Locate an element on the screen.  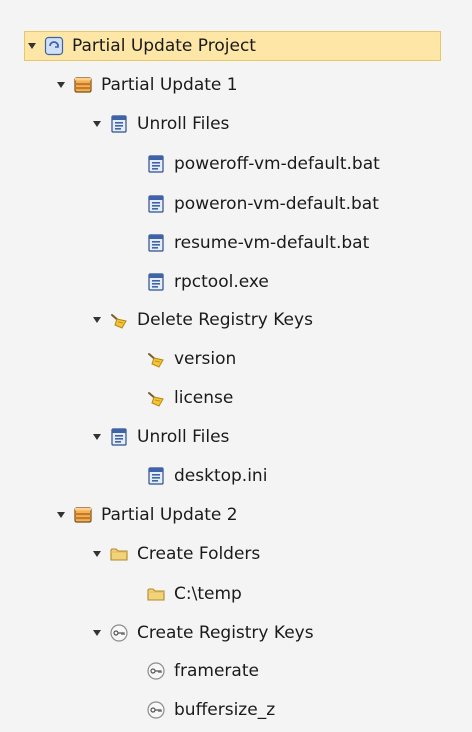
tree-node-label: version is located at coordinates (205, 359).